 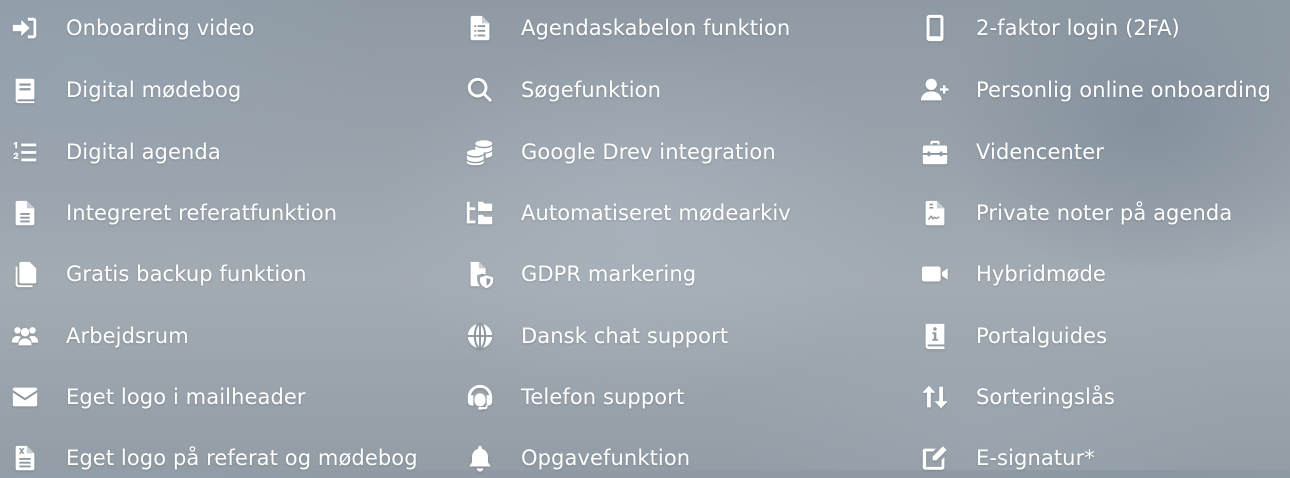 What do you see at coordinates (25, 152) in the screenshot?
I see `numbered-list-icon` at bounding box center [25, 152].